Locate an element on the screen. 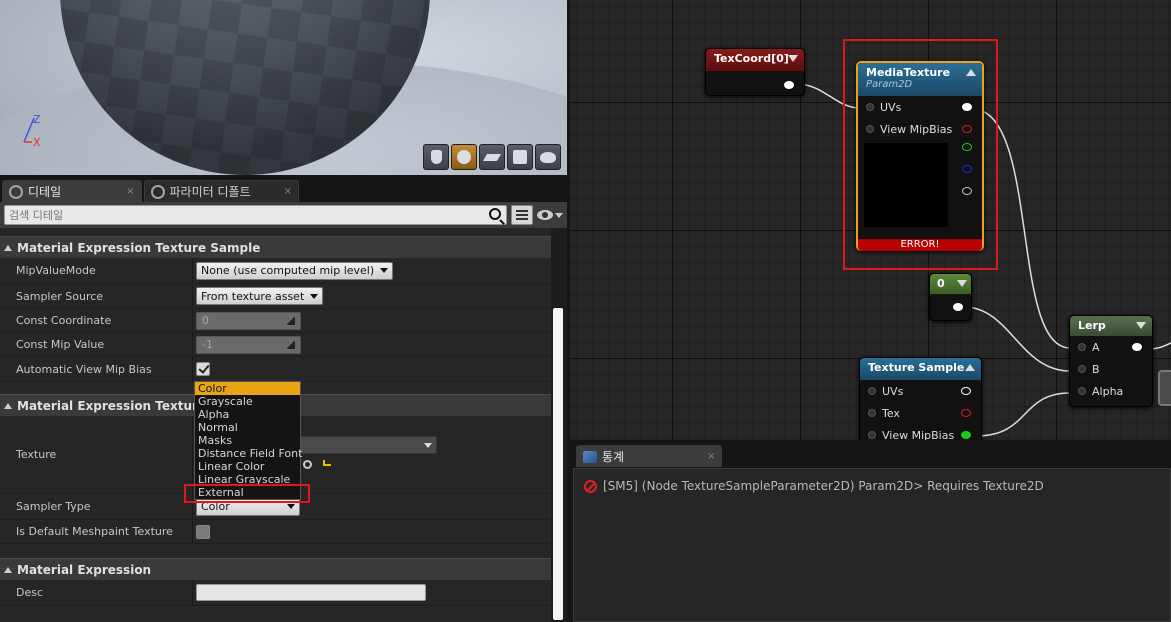 The height and width of the screenshot is (622, 1171). scrollbar-thumb is located at coordinates (558, 464).